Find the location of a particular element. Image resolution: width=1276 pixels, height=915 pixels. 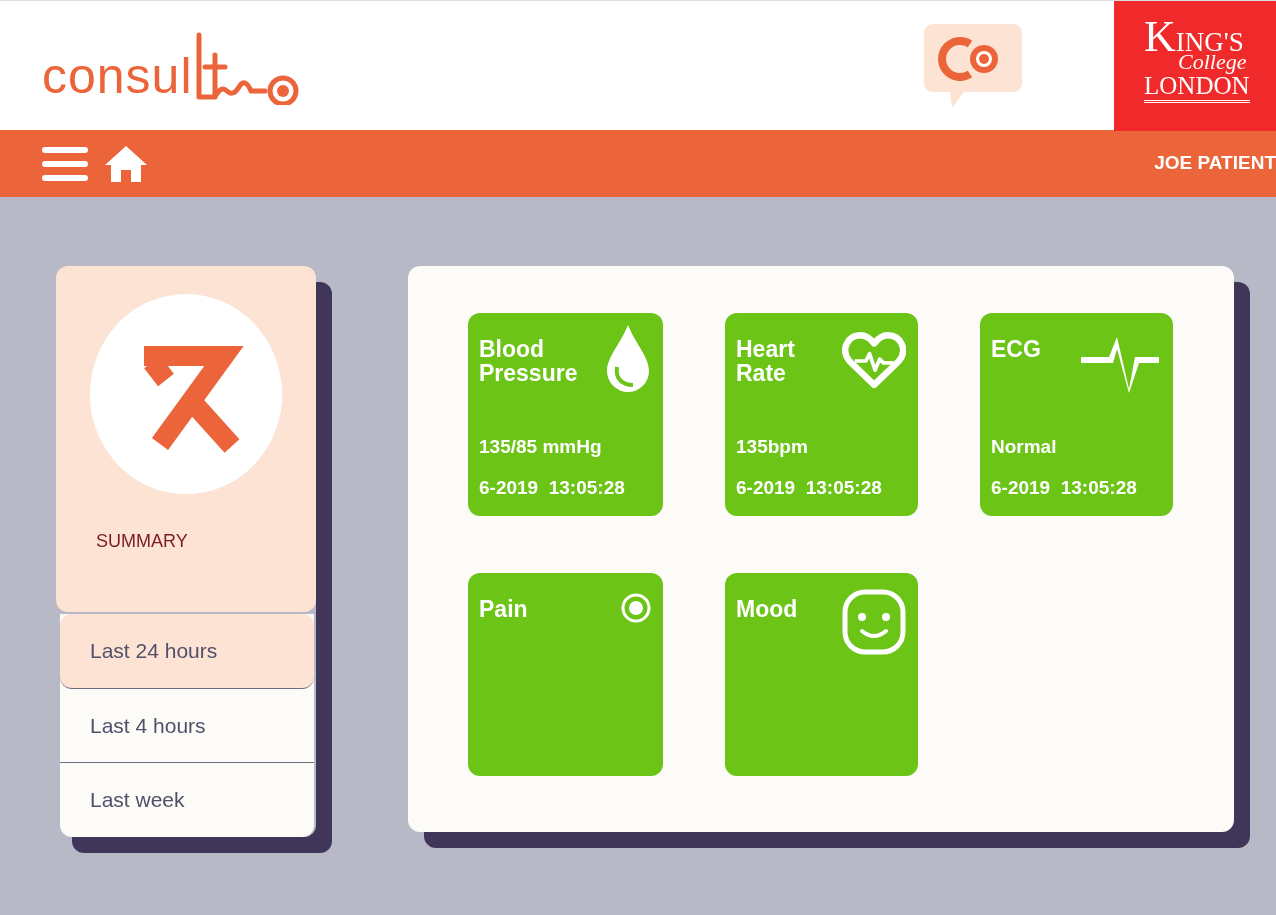

metric-tile: Mood is located at coordinates (821, 674).